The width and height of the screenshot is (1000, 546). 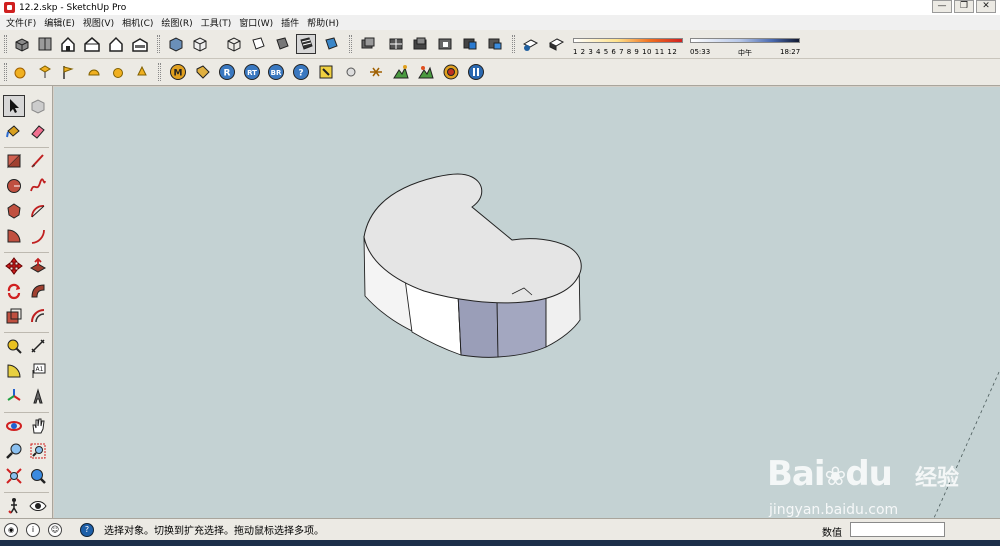 What do you see at coordinates (331, 44) in the screenshot?
I see `monochrome-style-icon` at bounding box center [331, 44].